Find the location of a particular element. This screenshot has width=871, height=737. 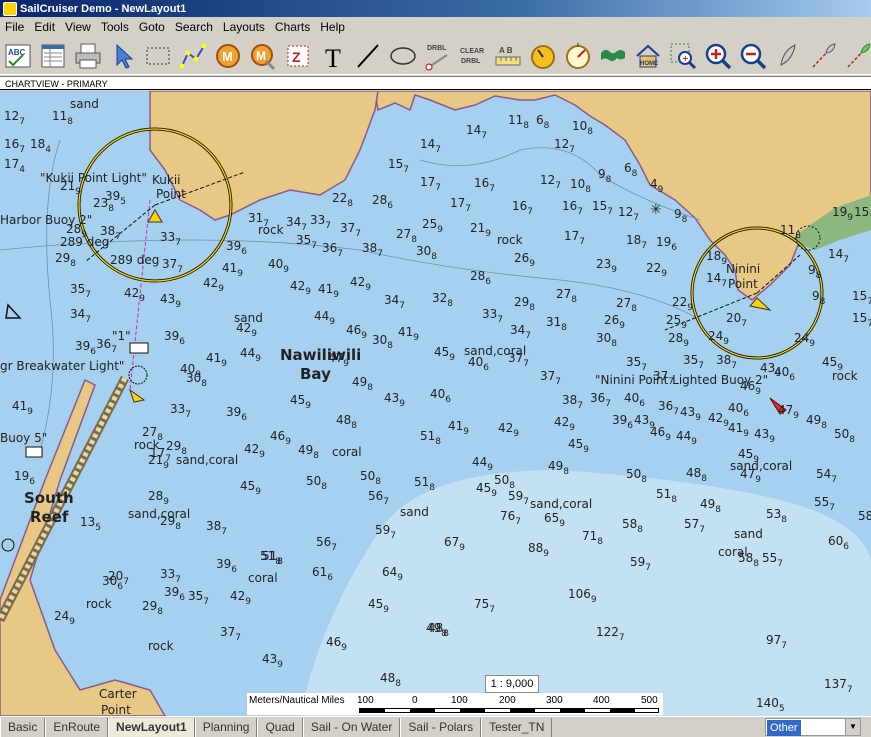

rock-mark-icon: ✳ is located at coordinates (656, 210).